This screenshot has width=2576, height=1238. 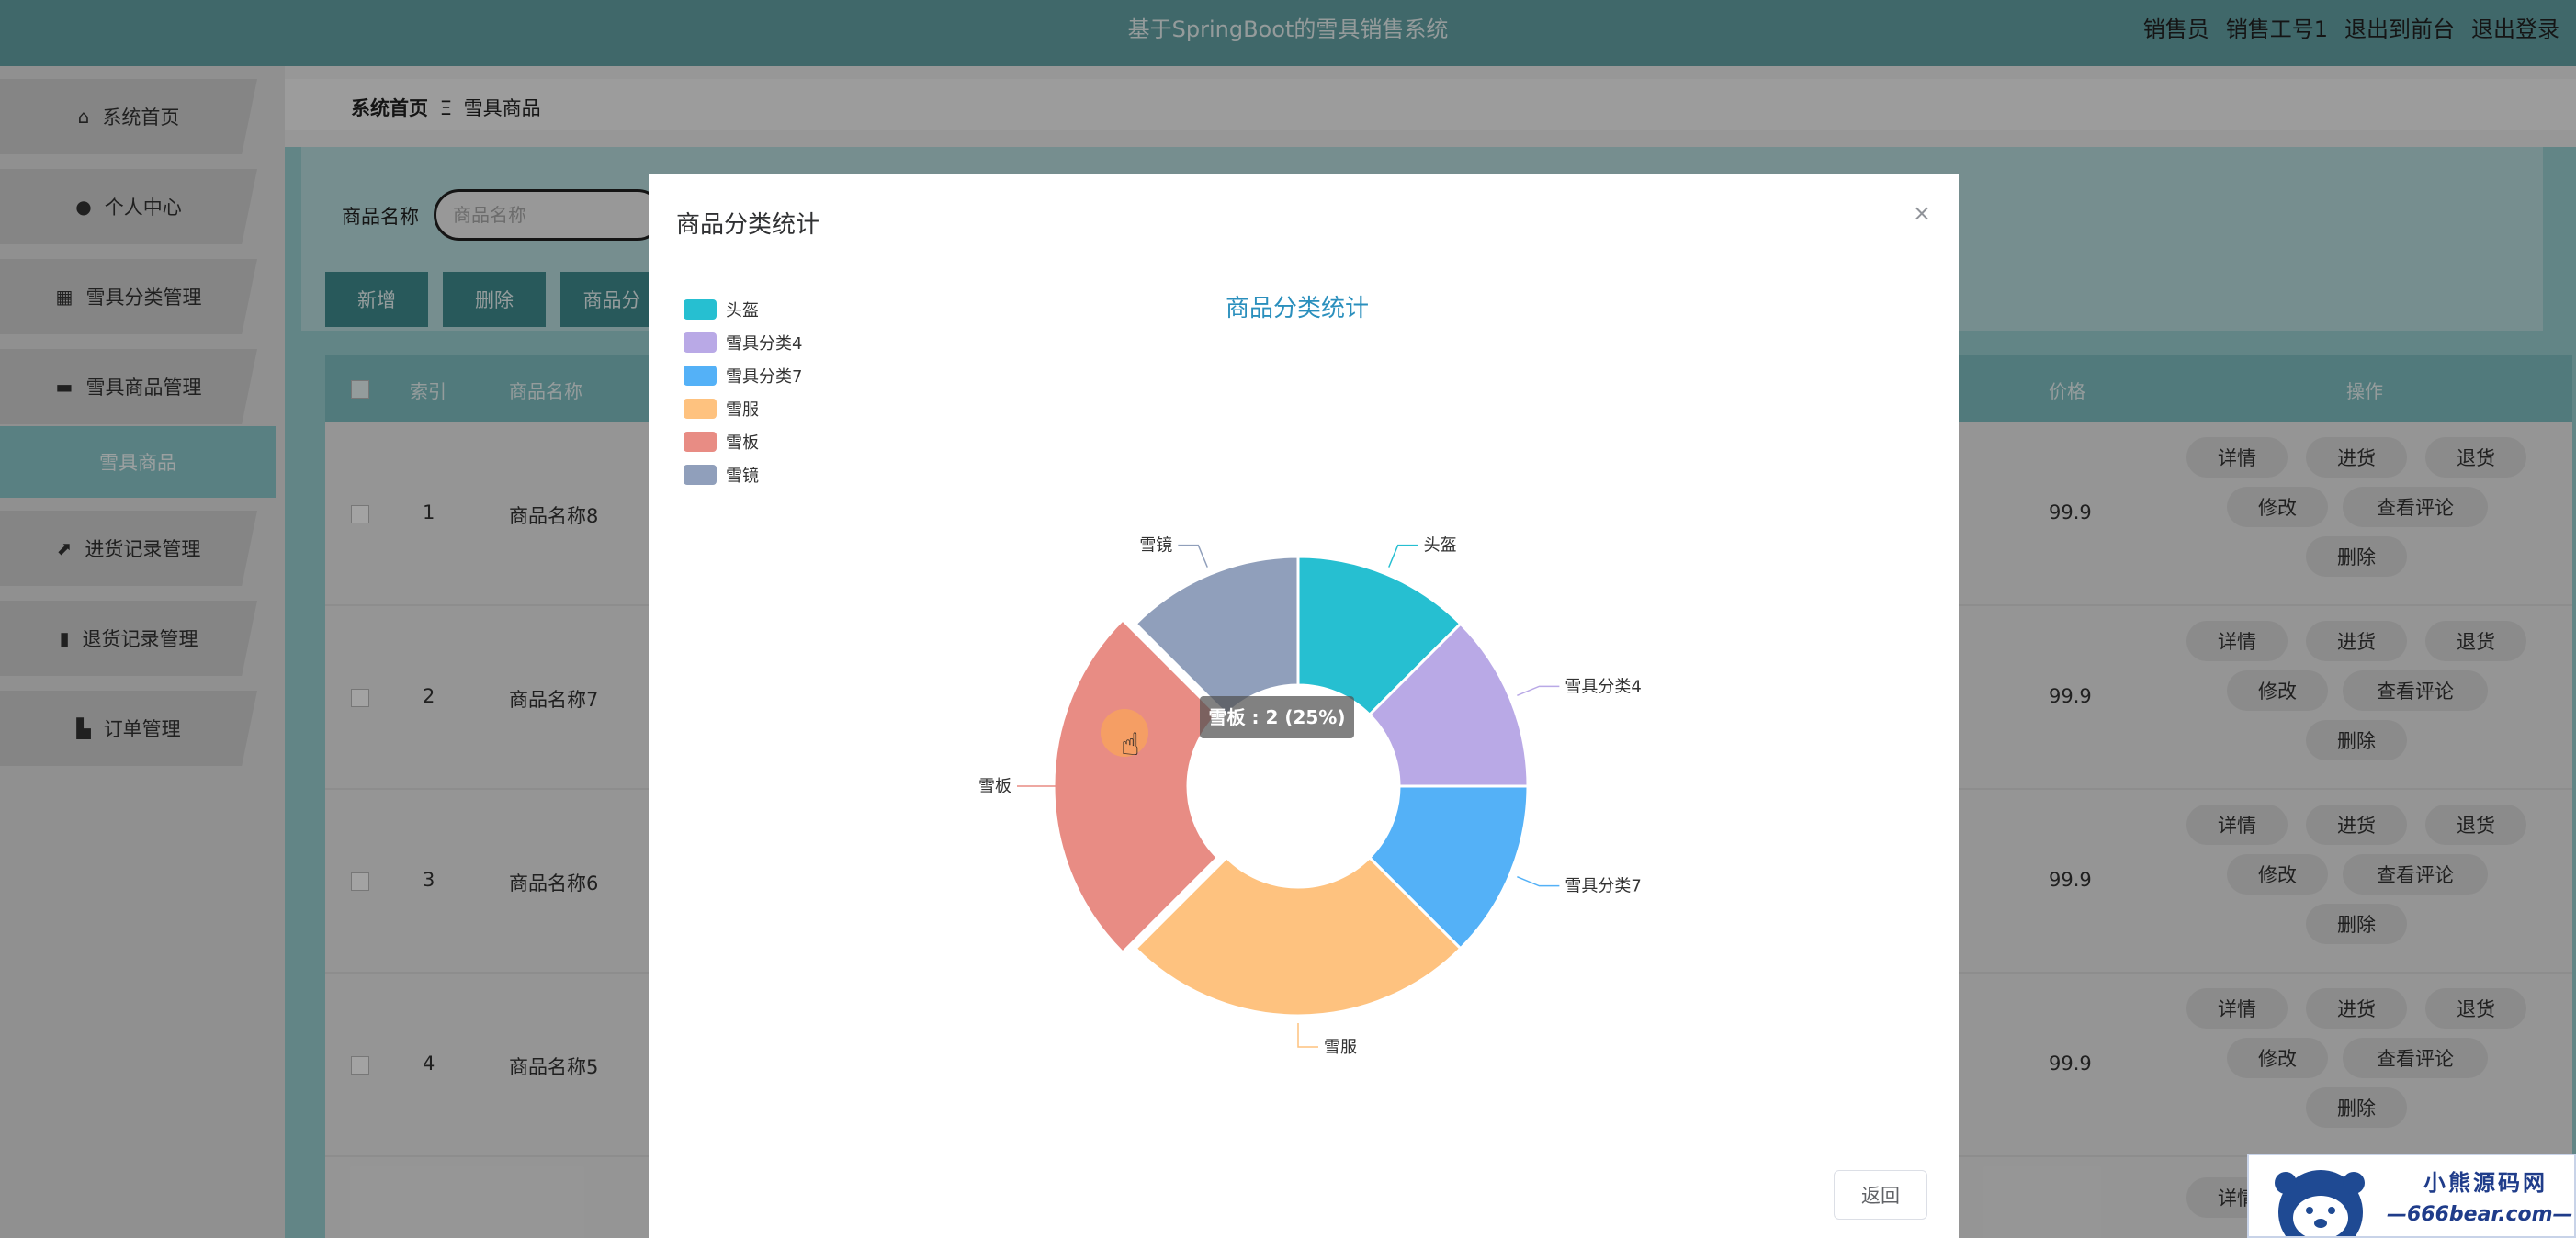 I want to click on chart-title: 商品分类统计, so click(x=1297, y=308).